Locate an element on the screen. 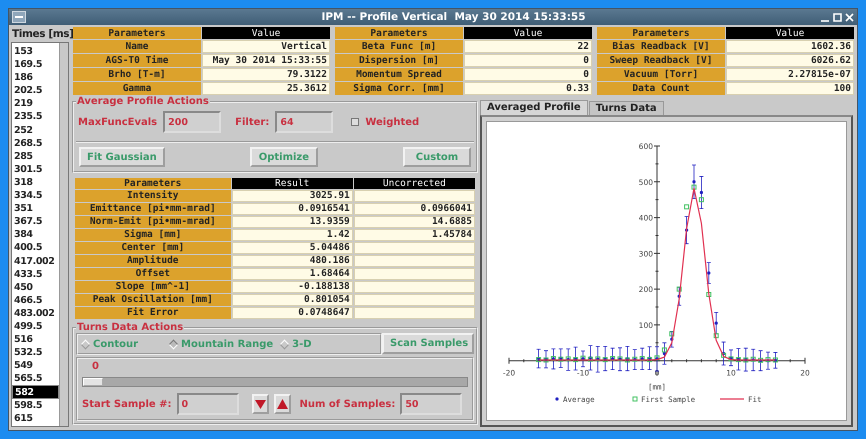 This screenshot has width=866, height=439. decrement-button is located at coordinates (260, 404).